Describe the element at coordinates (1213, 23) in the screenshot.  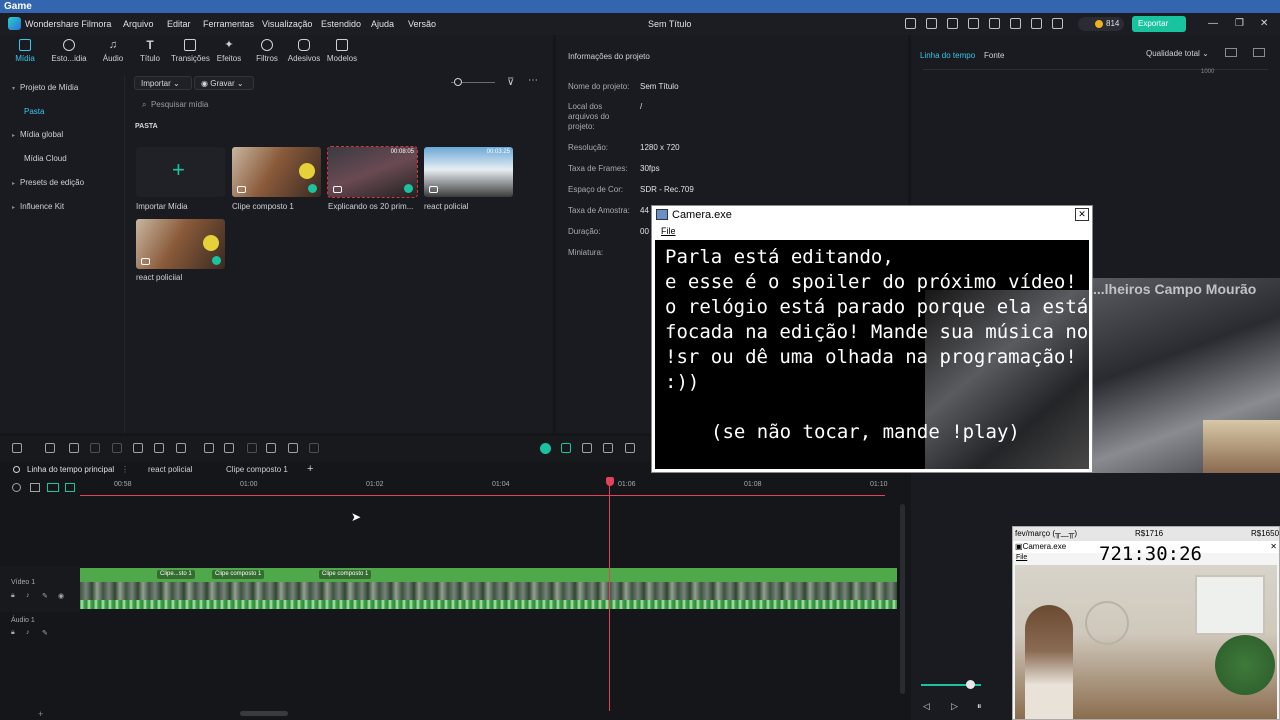
I see `minimize-icon: —` at that location.